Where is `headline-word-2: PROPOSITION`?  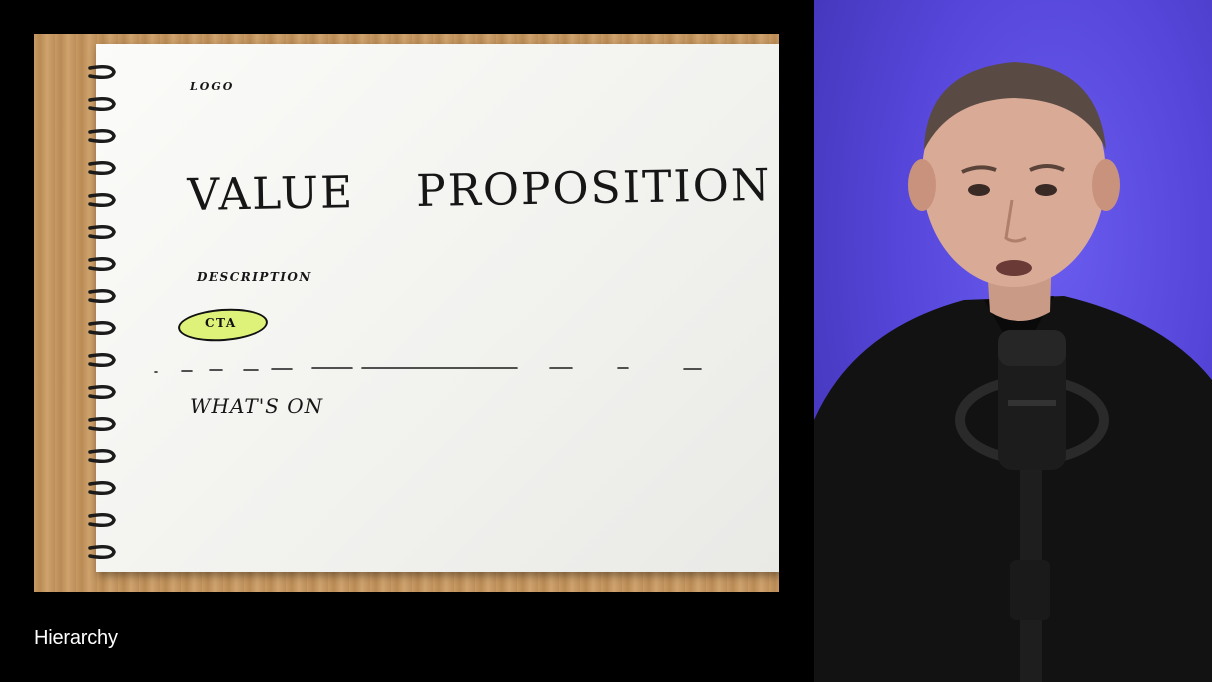
headline-word-2: PROPOSITION is located at coordinates (593, 188).